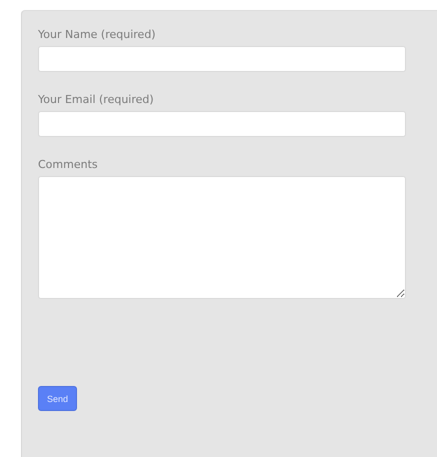 The image size is (437, 457). Describe the element at coordinates (68, 165) in the screenshot. I see `field-label: Comments` at that location.